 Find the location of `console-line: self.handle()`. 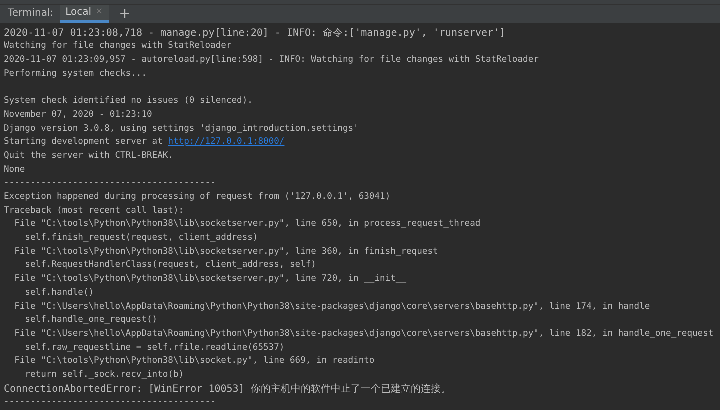

console-line: self.handle() is located at coordinates (60, 293).